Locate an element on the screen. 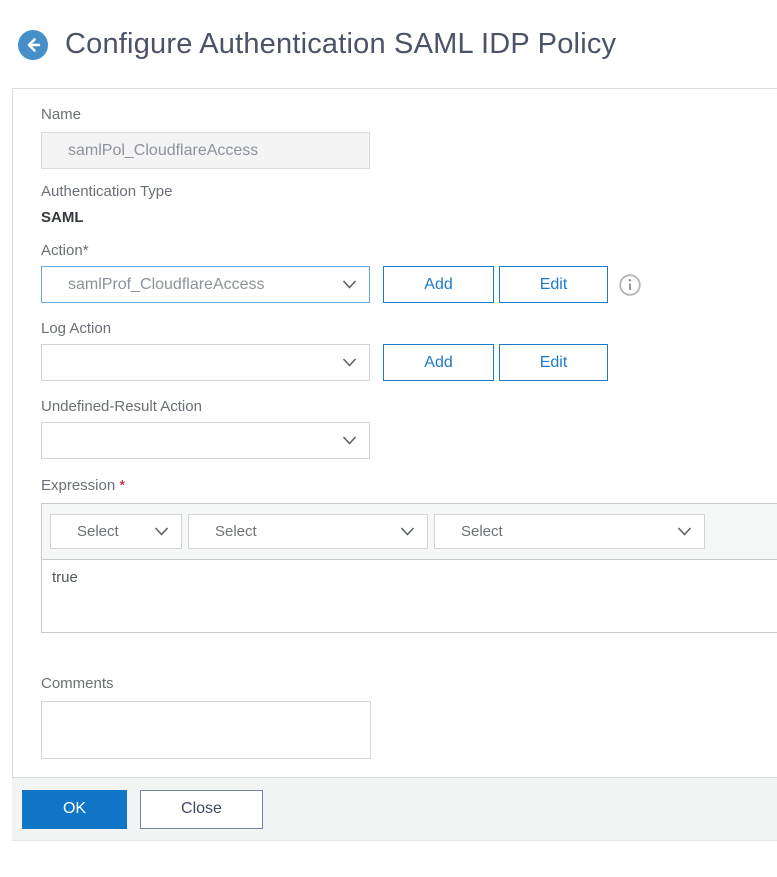  authentication-type-value: SAML is located at coordinates (62, 217).